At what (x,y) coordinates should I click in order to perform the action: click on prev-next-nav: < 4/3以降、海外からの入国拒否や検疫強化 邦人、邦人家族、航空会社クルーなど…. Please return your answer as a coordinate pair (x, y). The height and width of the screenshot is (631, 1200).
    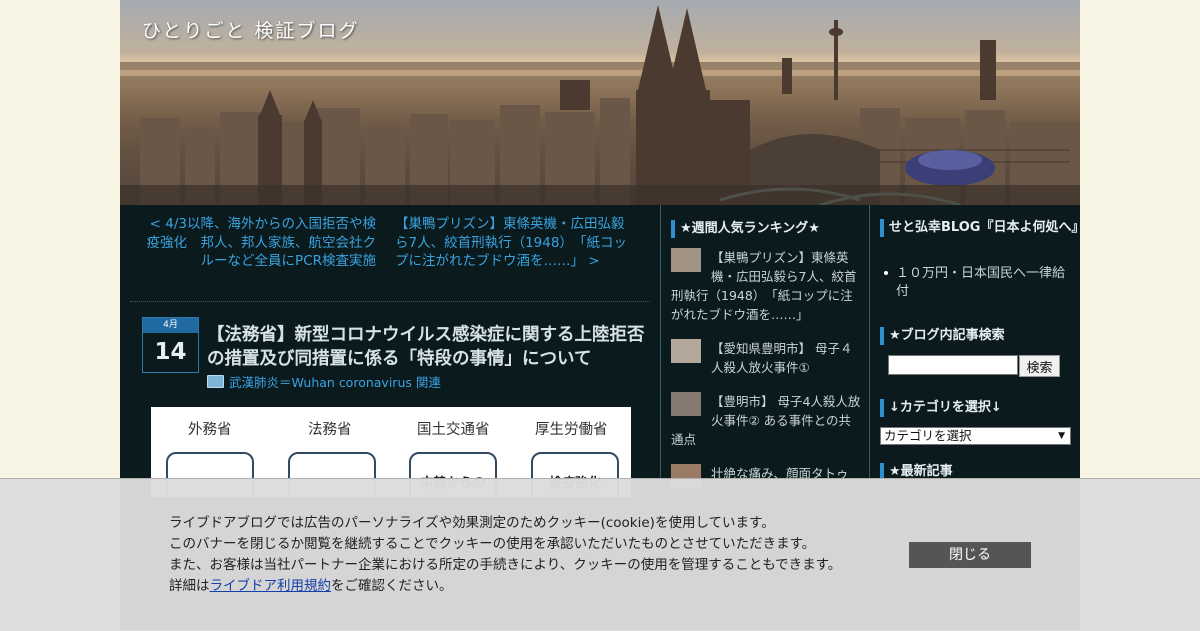
    Looking at the image, I should click on (390, 258).